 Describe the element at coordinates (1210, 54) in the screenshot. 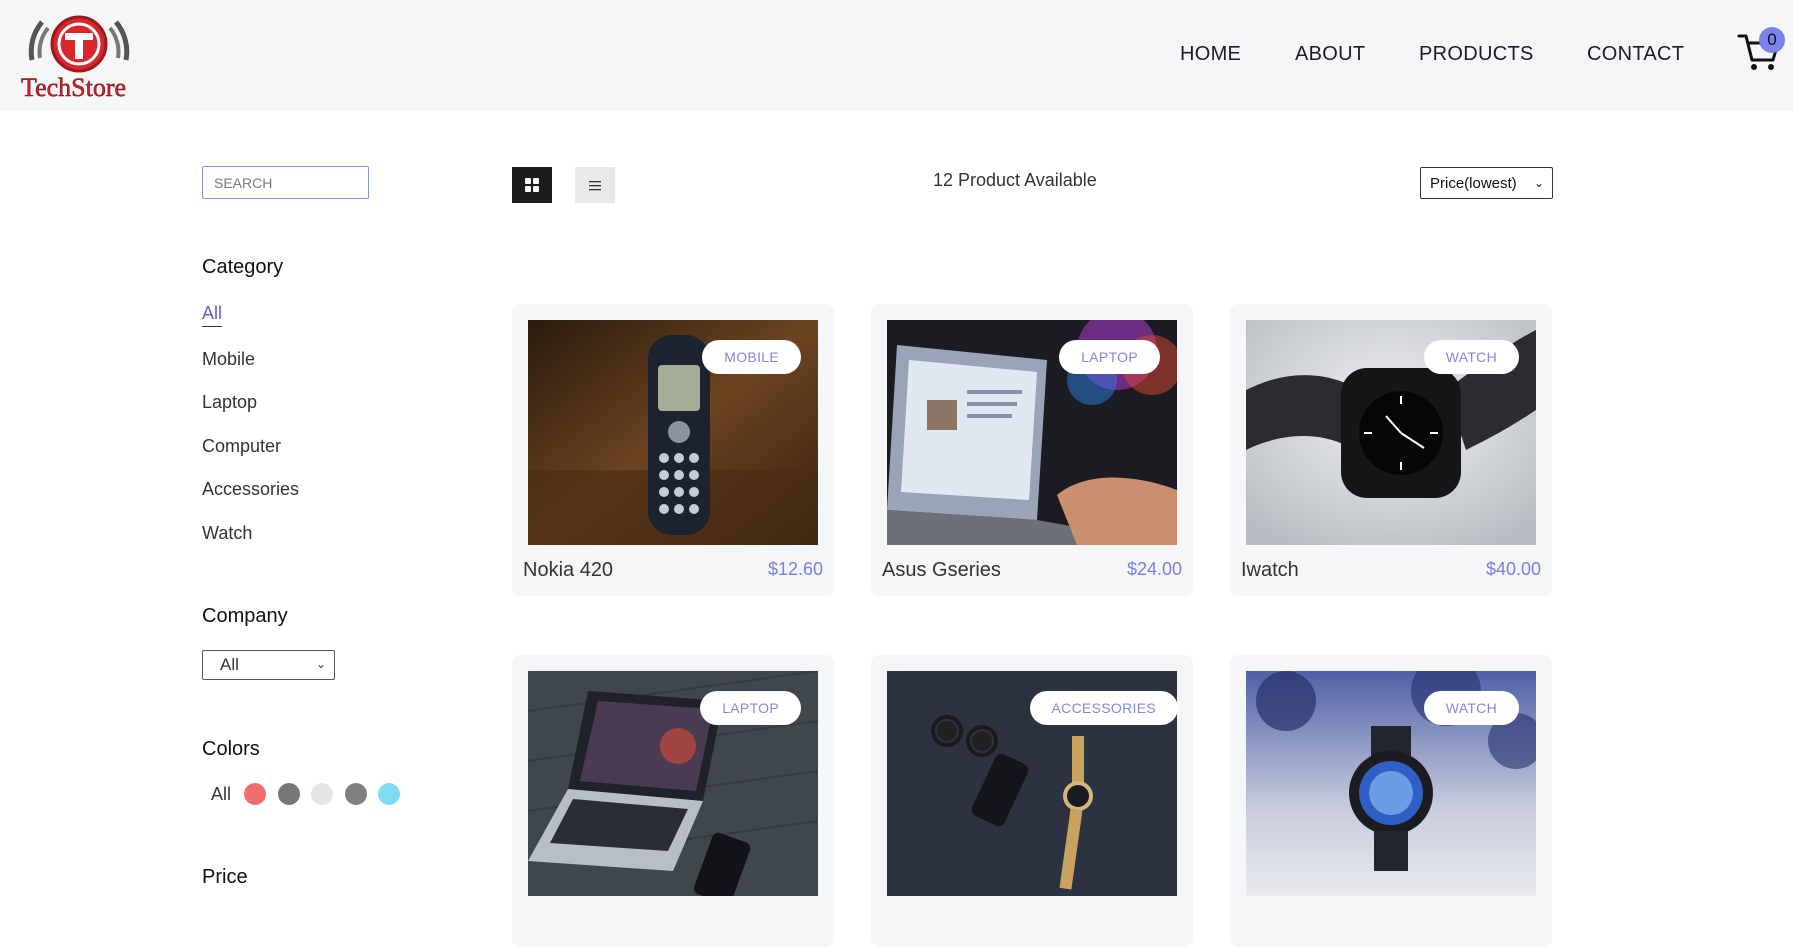

I see `nav-home-link: HOME` at that location.